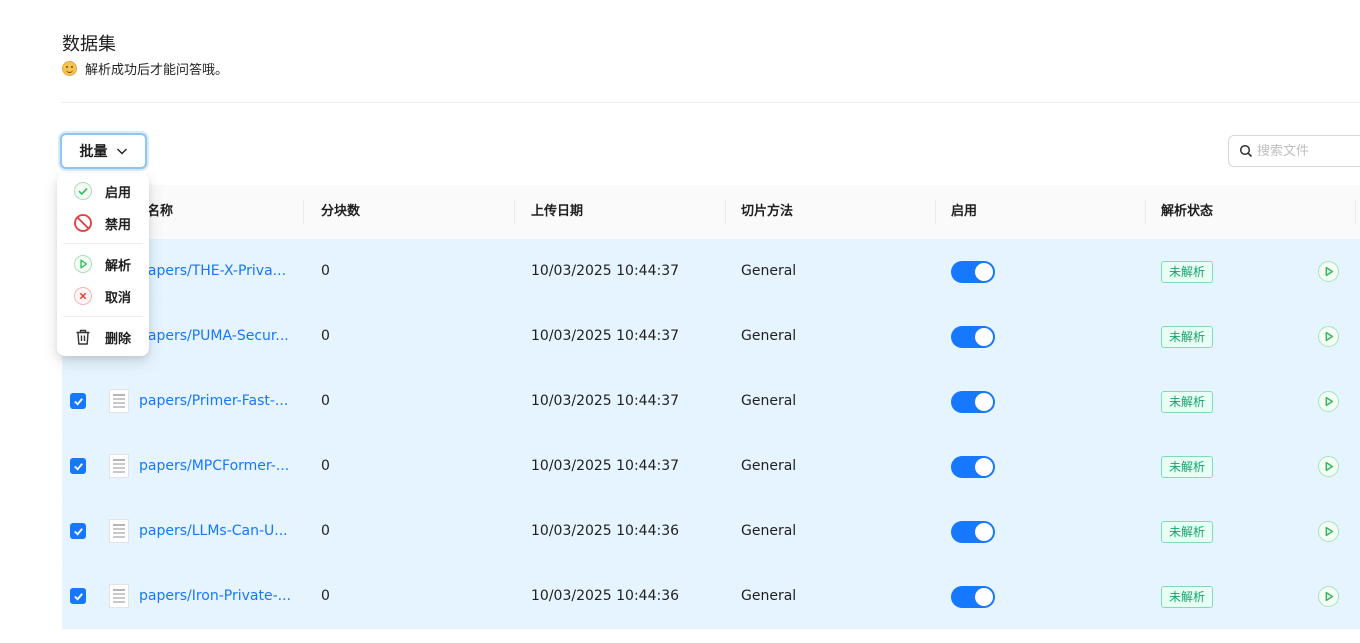 The width and height of the screenshot is (1360, 643). I want to click on search-input, so click(1307, 151).